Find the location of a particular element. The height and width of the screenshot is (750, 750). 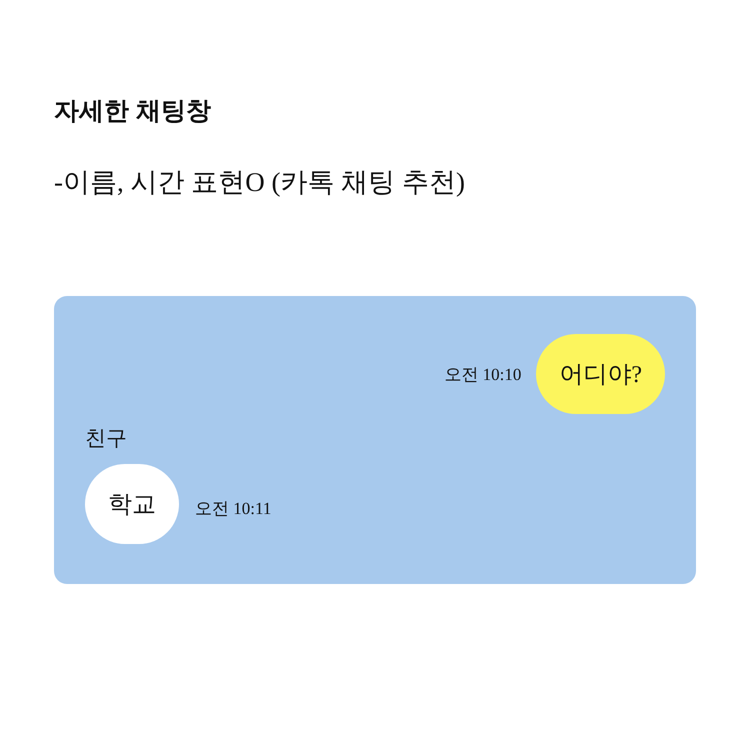

message-time: 오전 10:10 is located at coordinates (483, 375).